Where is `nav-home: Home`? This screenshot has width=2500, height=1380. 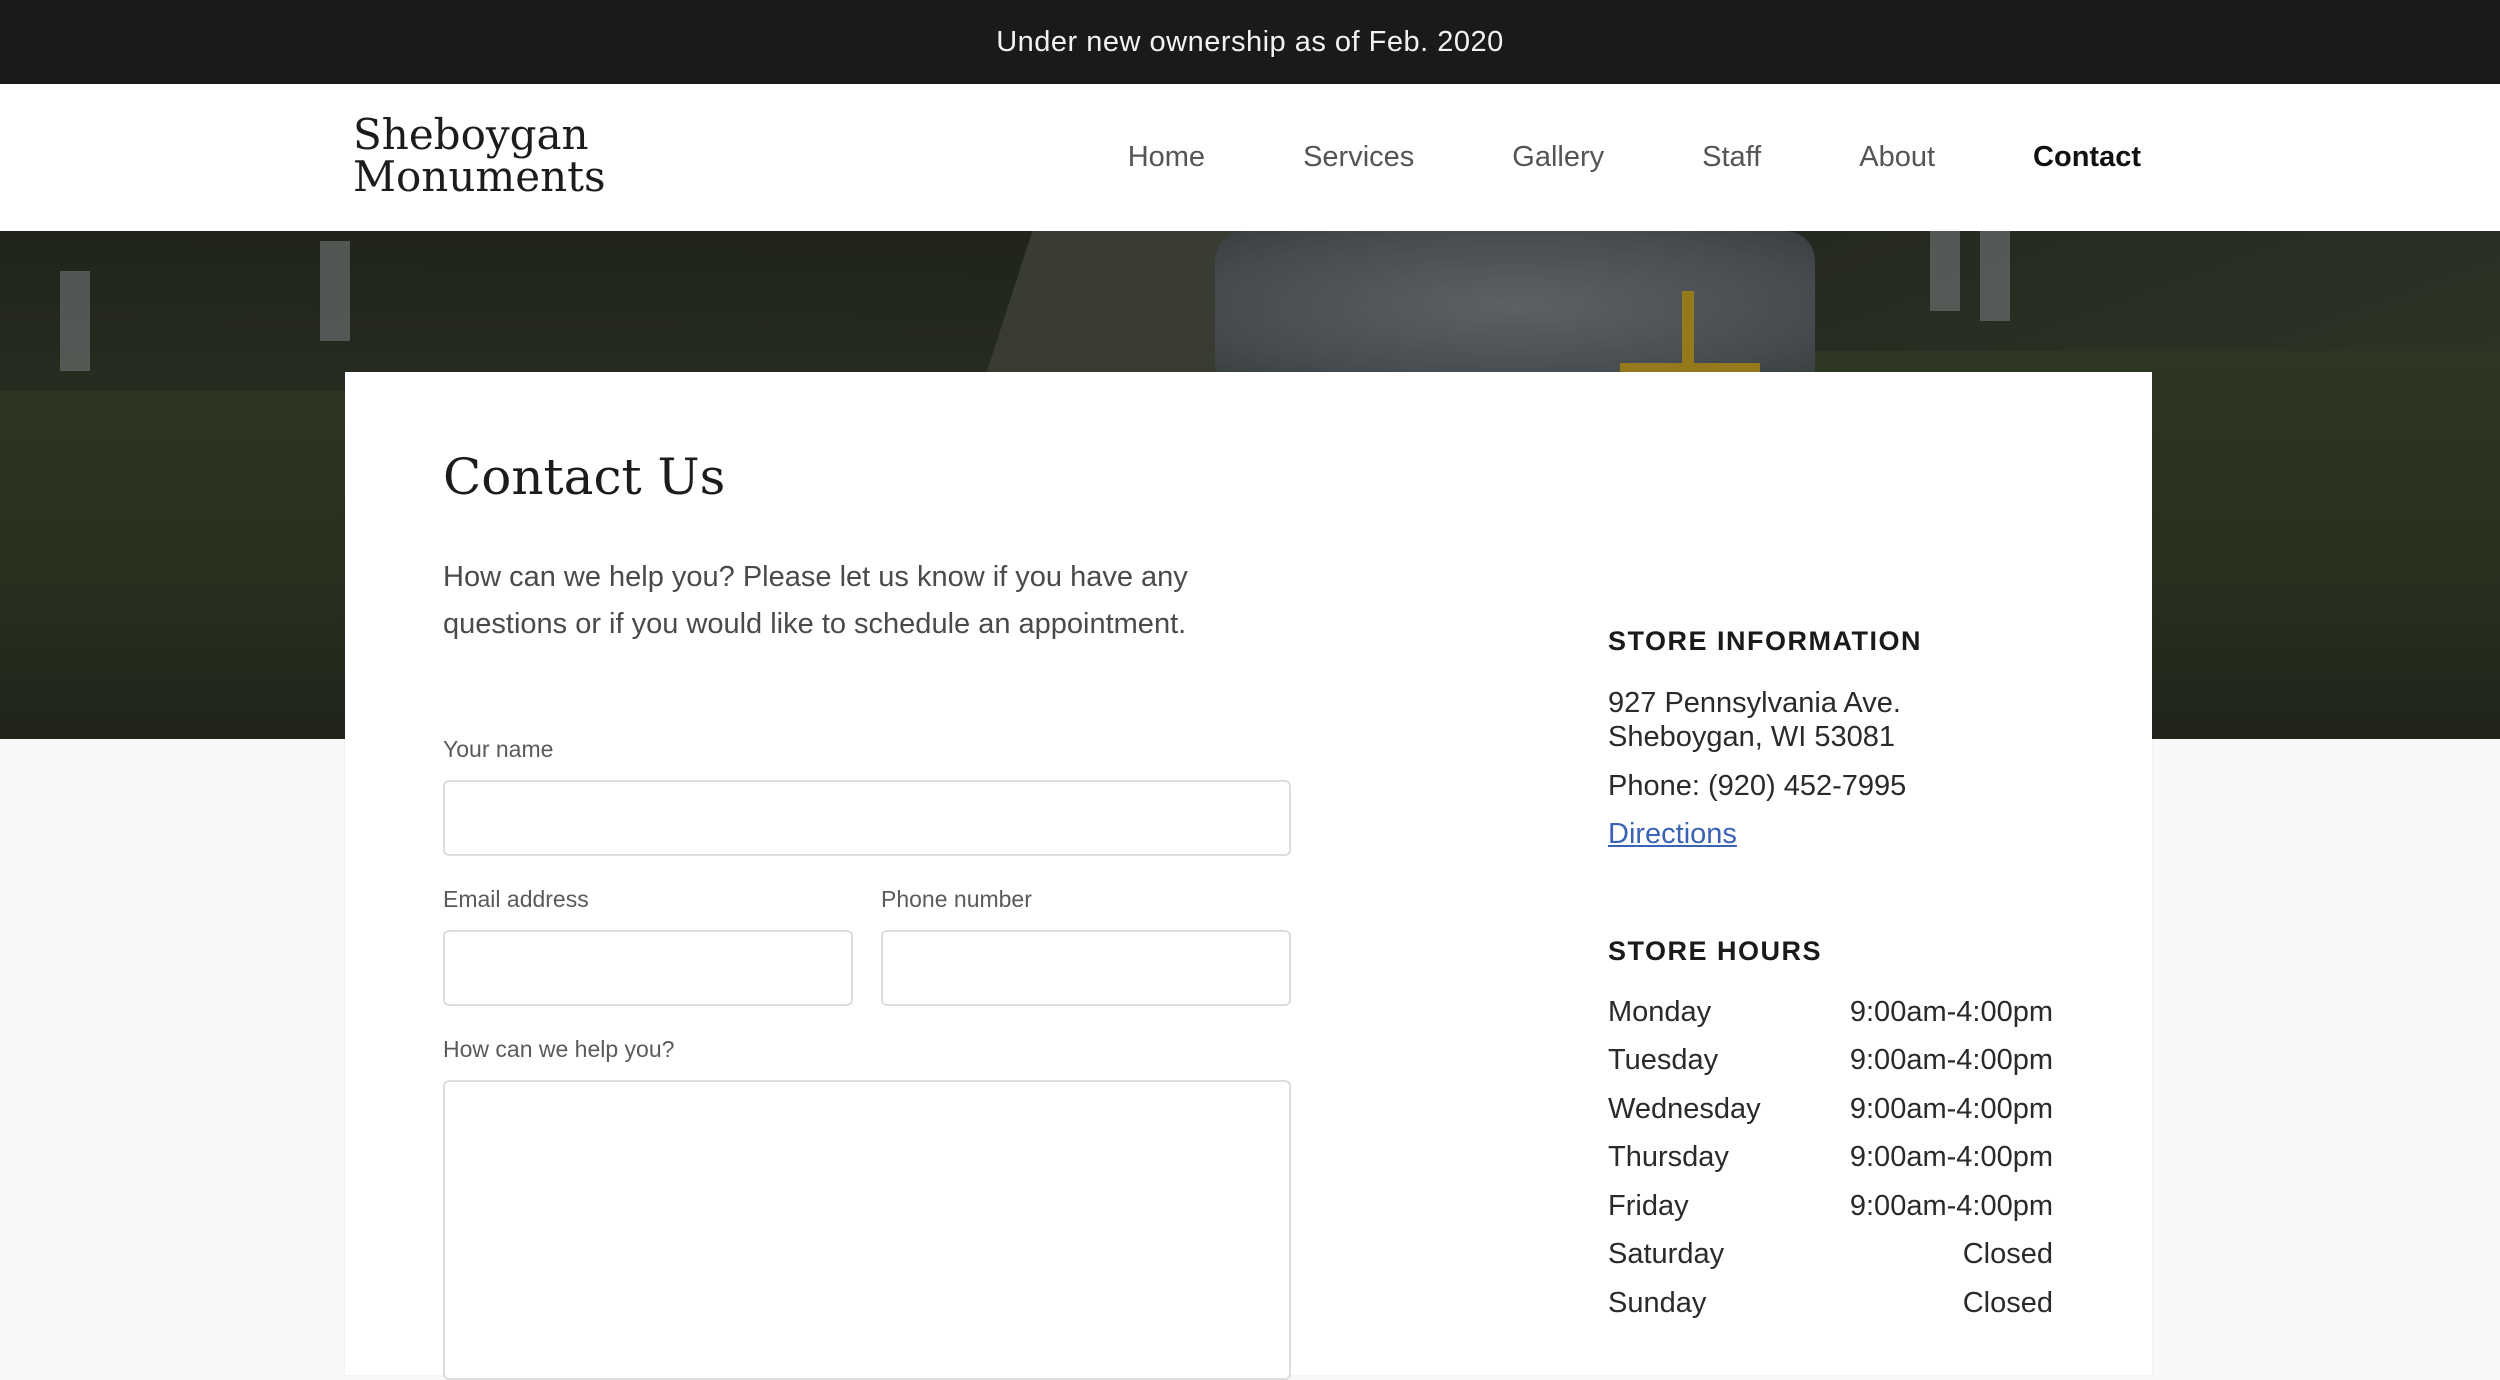 nav-home: Home is located at coordinates (1166, 157).